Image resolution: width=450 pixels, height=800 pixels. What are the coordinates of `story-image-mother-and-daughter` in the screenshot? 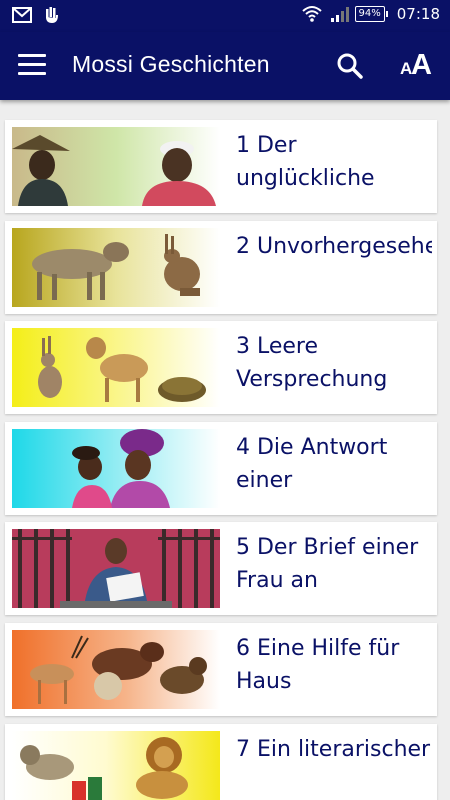 It's located at (116, 468).